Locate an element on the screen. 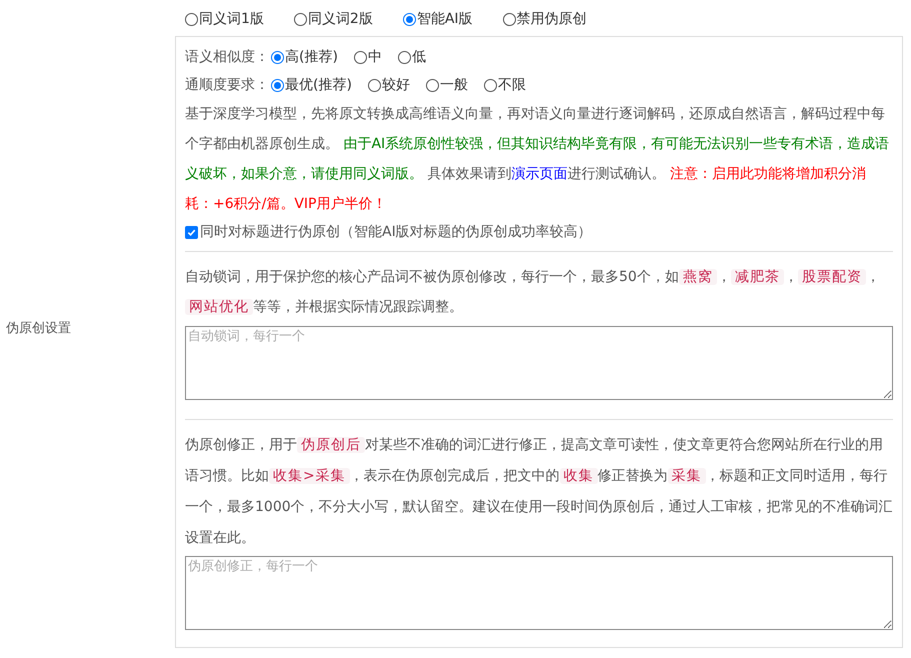 The height and width of the screenshot is (658, 911). corrections-description: 伪原创修正，用于 伪原创后 对某些不准确的词汇进行修正，提高文章可读性，使文章更符合您网站所在行业的用语习惯。比如 收集>采集 ，表示在伪原创完成后，把文中的 收集 修正替换为 采集 ，标题和正文同时适用，每行一个，最多1000个，不分大小写，默认留空。建议在使用一段时间伪原创后，通过人工审核，把常见的不准确词汇设置在此。 is located at coordinates (539, 492).